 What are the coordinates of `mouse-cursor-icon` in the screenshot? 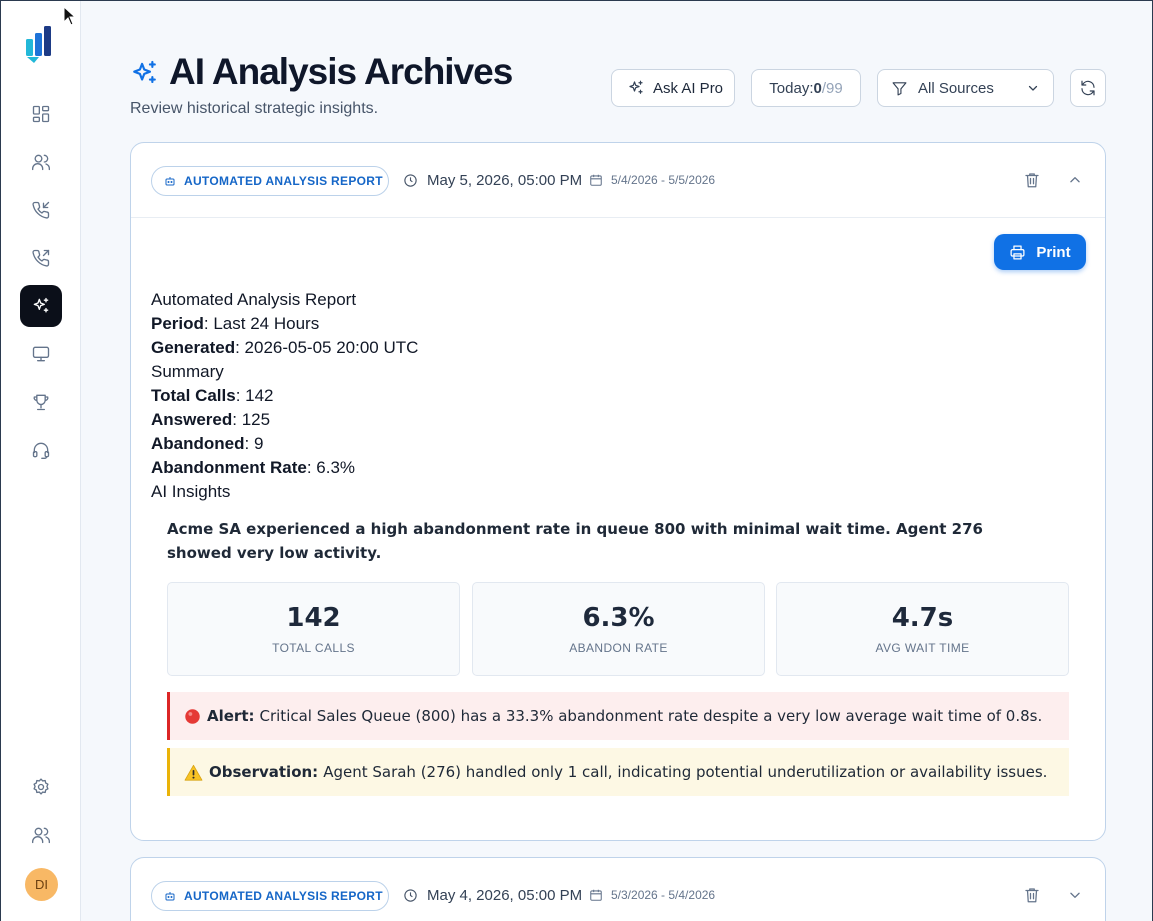 It's located at (70, 16).